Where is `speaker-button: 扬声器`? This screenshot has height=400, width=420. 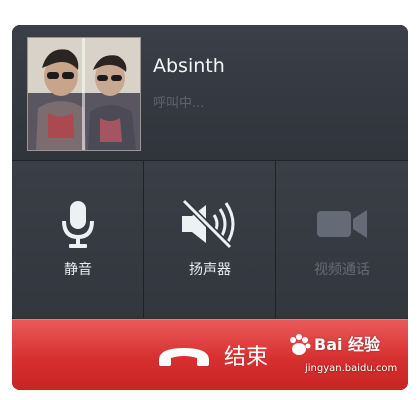 speaker-button: 扬声器 is located at coordinates (210, 239).